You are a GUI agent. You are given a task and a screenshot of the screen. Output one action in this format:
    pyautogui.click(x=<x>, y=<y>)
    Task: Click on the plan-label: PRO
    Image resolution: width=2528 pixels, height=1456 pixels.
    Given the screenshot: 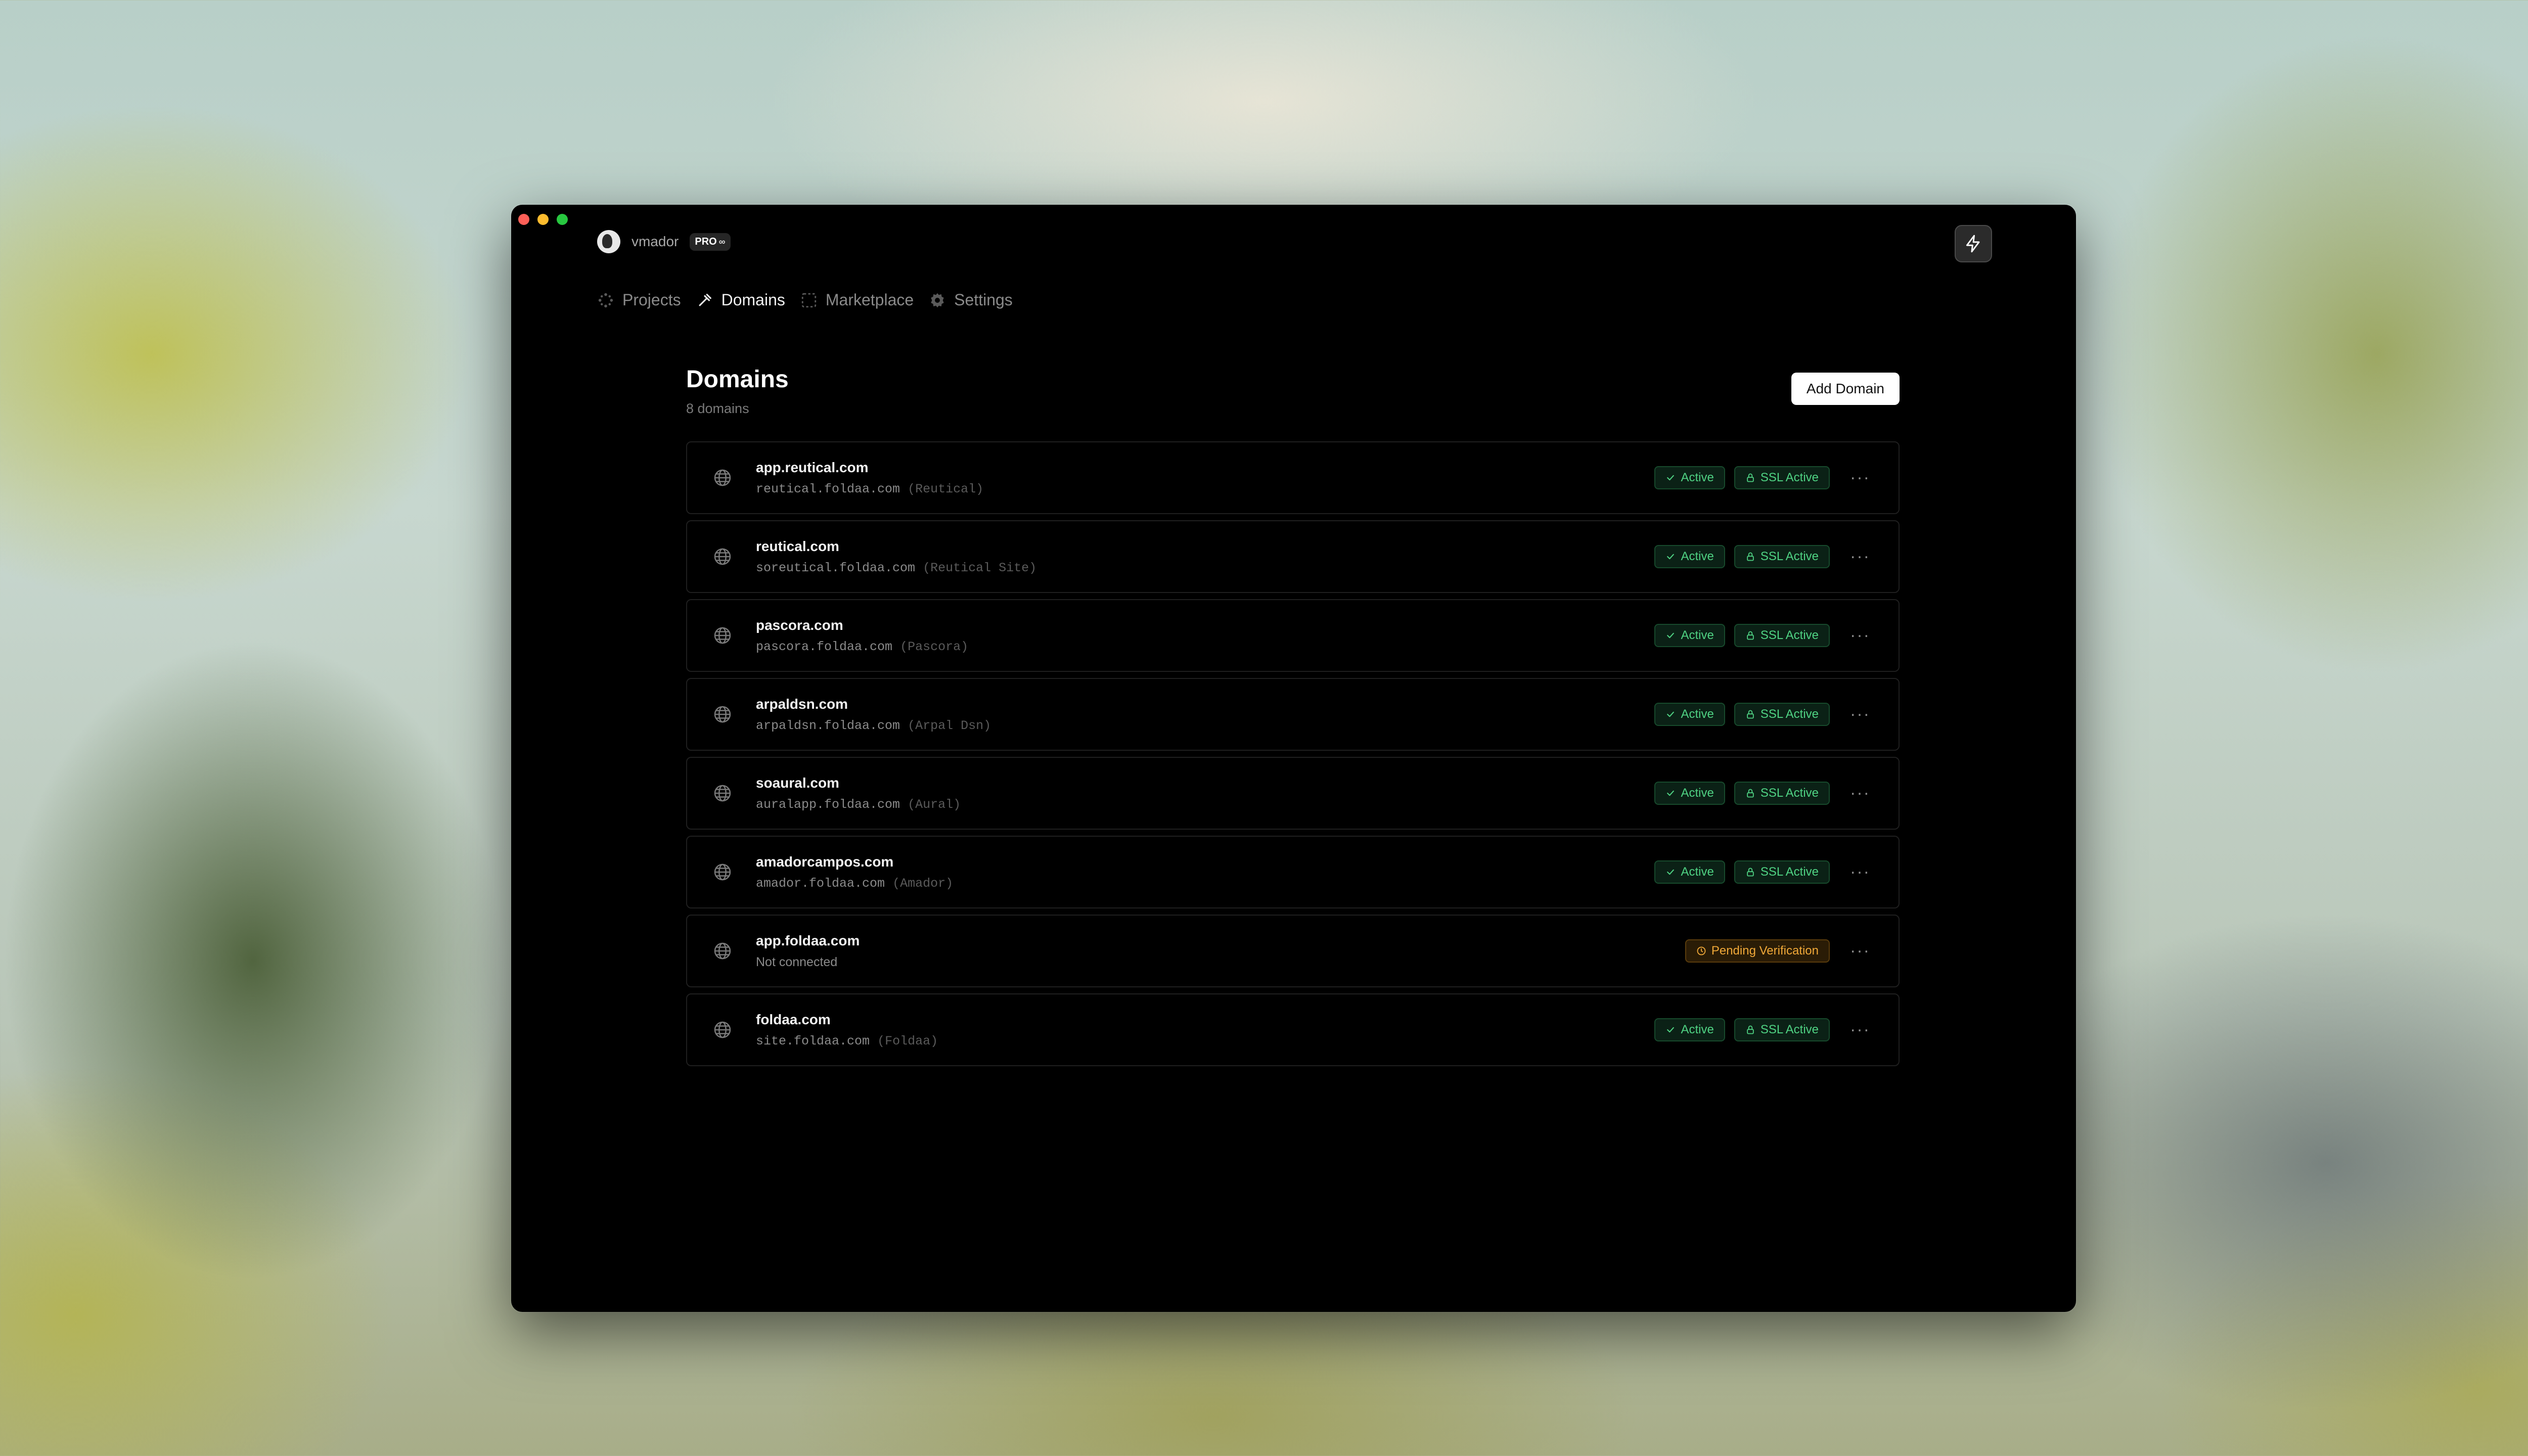 What is the action you would take?
    pyautogui.click(x=706, y=241)
    